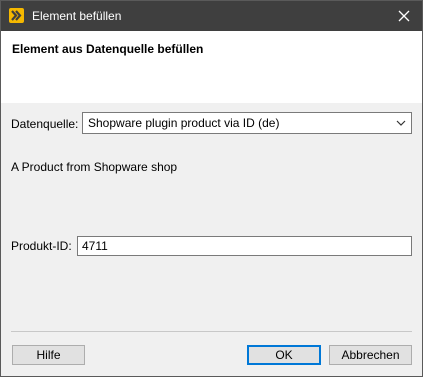  I want to click on app-logo-icon, so click(16, 15).